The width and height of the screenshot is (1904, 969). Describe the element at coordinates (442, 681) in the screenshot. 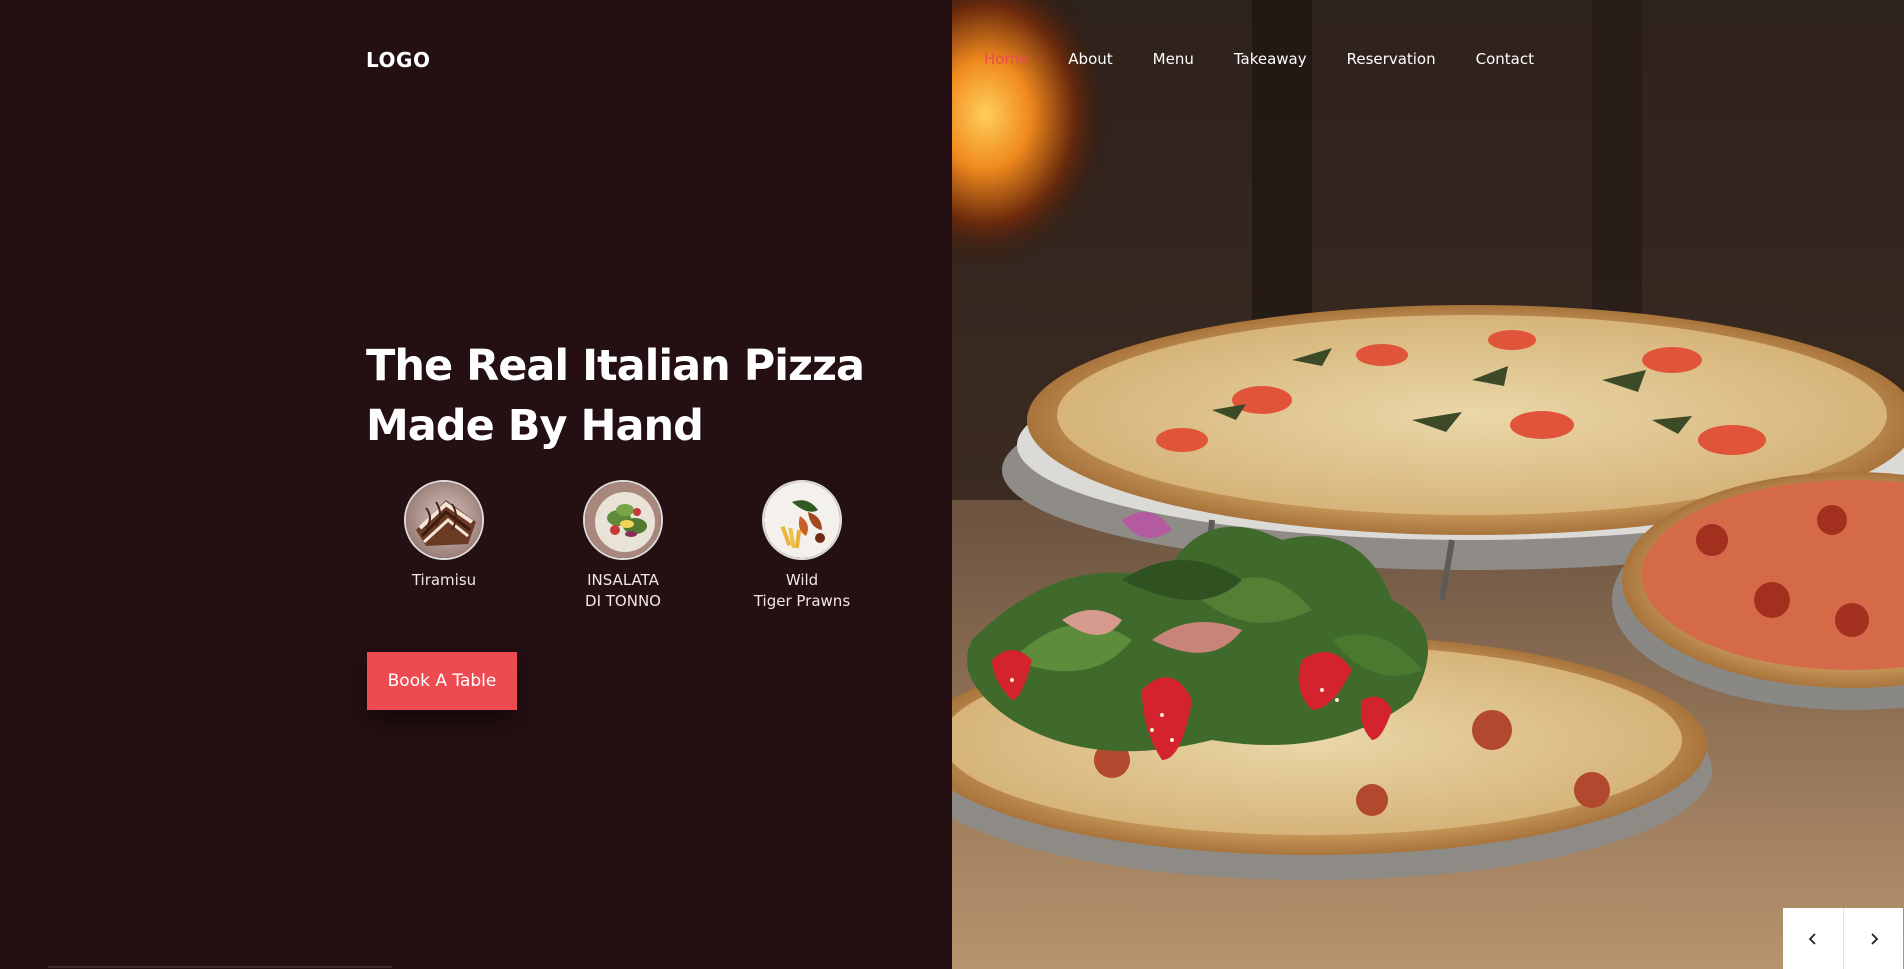

I see `book-a-table-button: Book A Table` at that location.